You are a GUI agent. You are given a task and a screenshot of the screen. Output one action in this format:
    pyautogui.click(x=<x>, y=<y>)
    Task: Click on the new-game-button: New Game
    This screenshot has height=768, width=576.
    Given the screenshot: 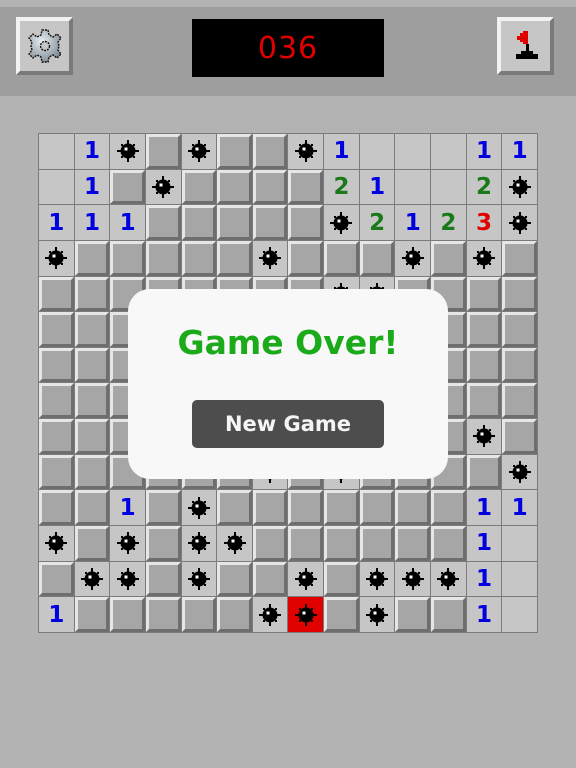 What is the action you would take?
    pyautogui.click(x=288, y=424)
    